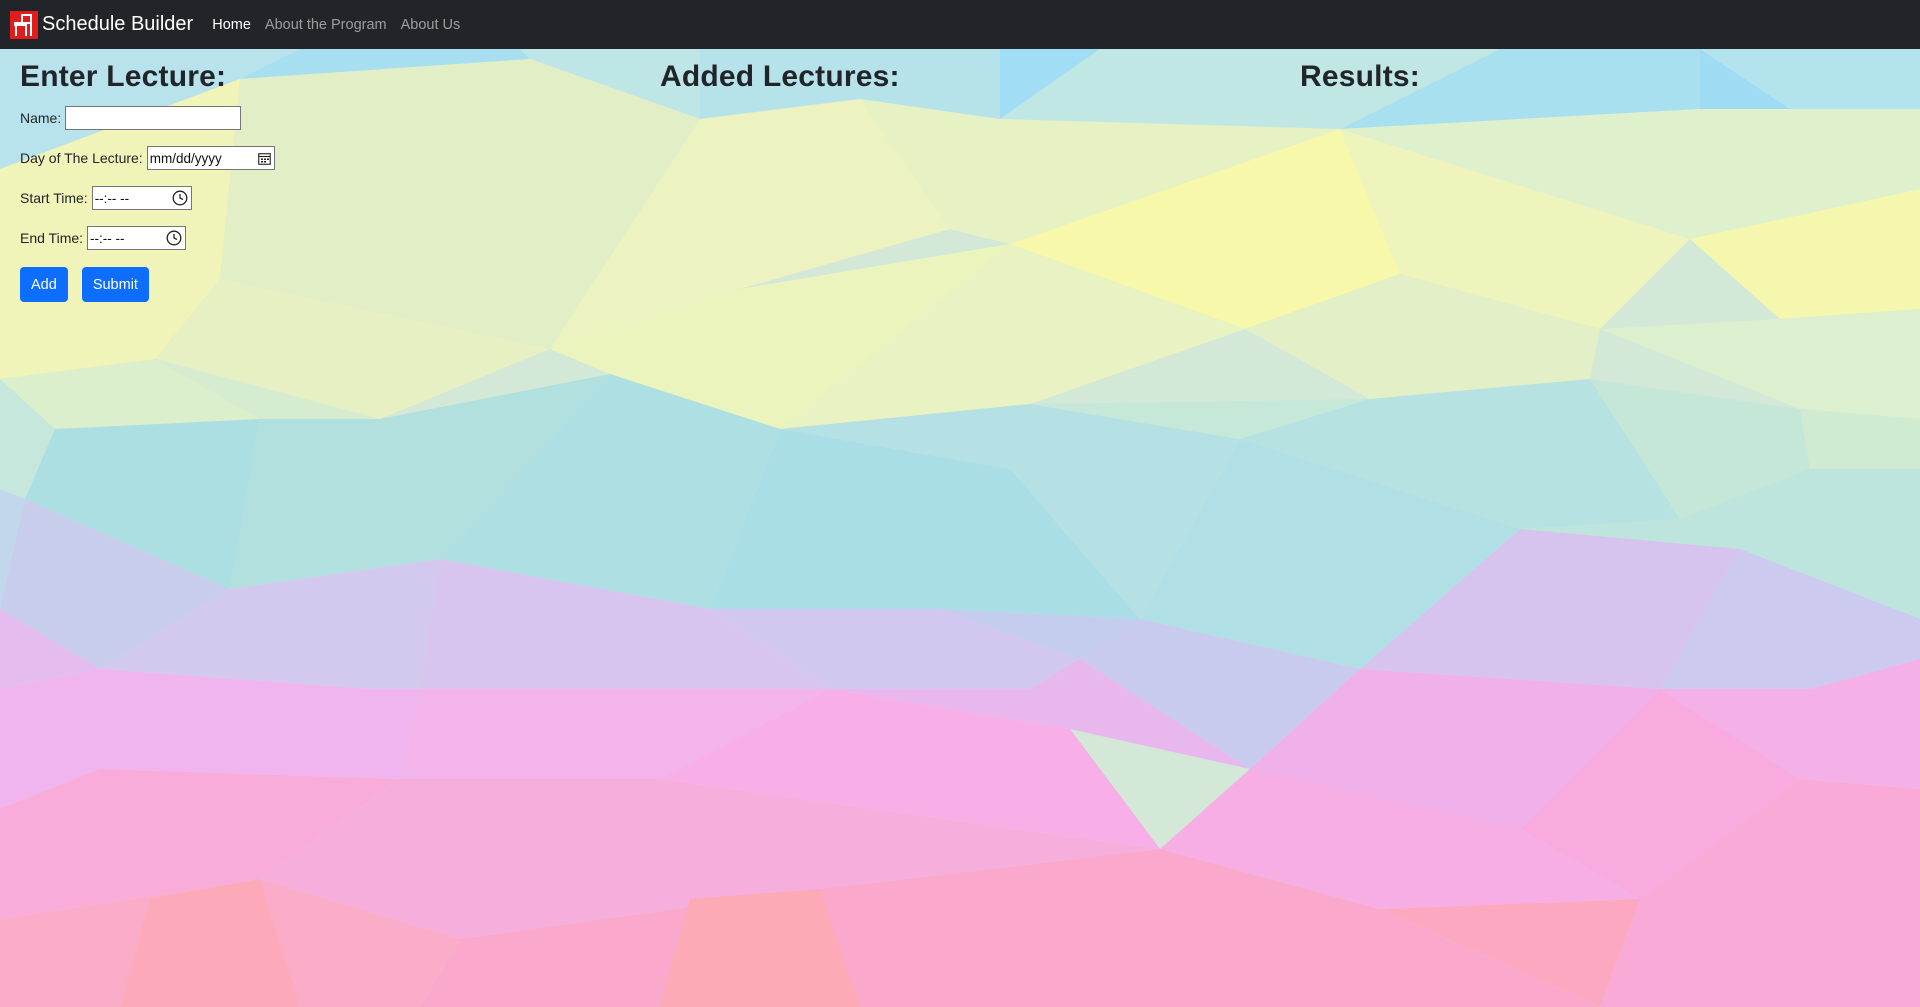  Describe the element at coordinates (52, 238) in the screenshot. I see `end-time-label: End Time:` at that location.